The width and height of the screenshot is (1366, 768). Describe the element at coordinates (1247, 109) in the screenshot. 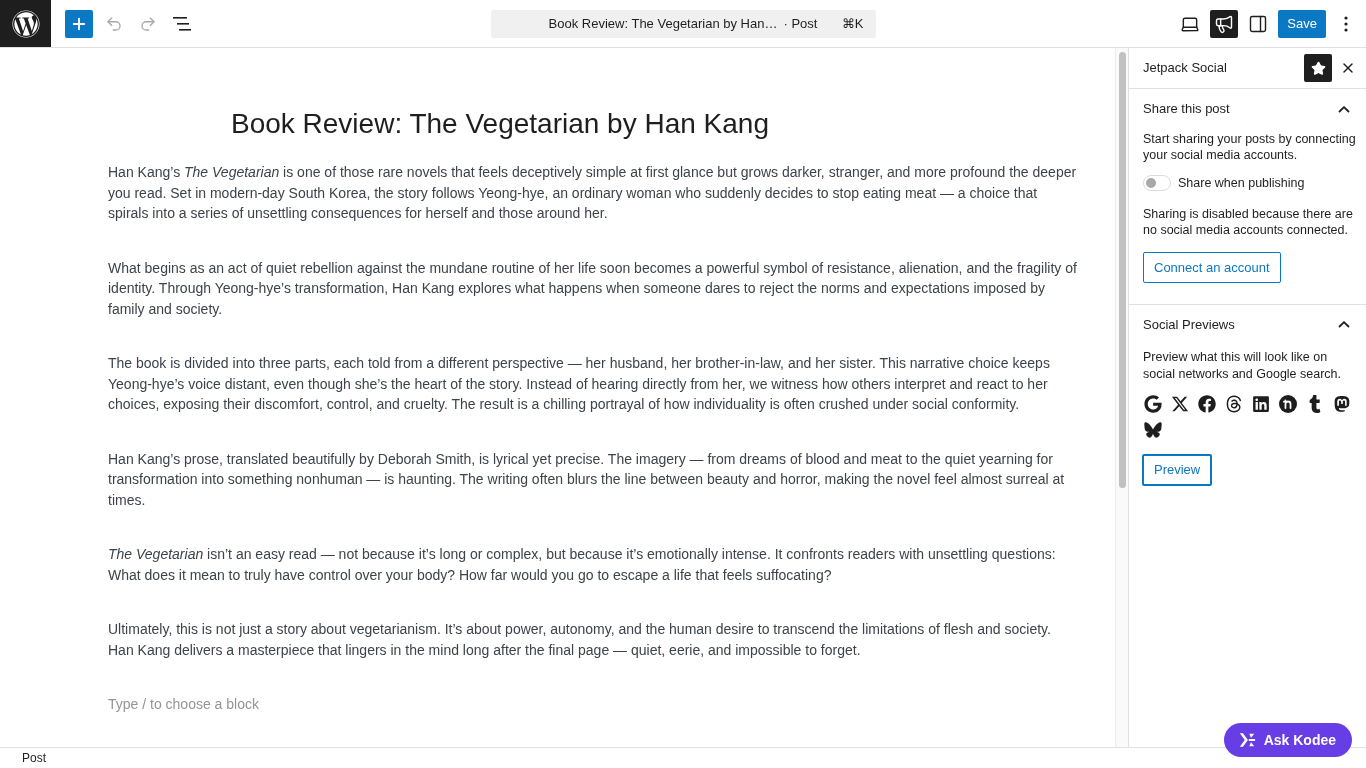

I see `panel-header-button: Share this post` at that location.